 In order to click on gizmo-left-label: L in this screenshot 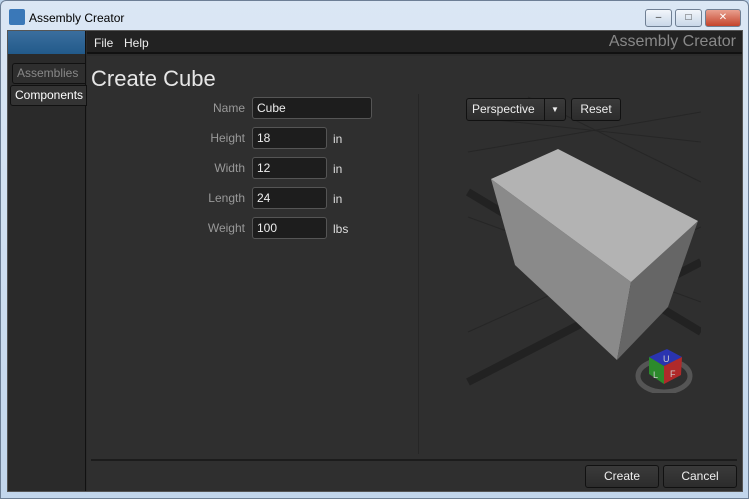, I will do `click(655, 375)`.